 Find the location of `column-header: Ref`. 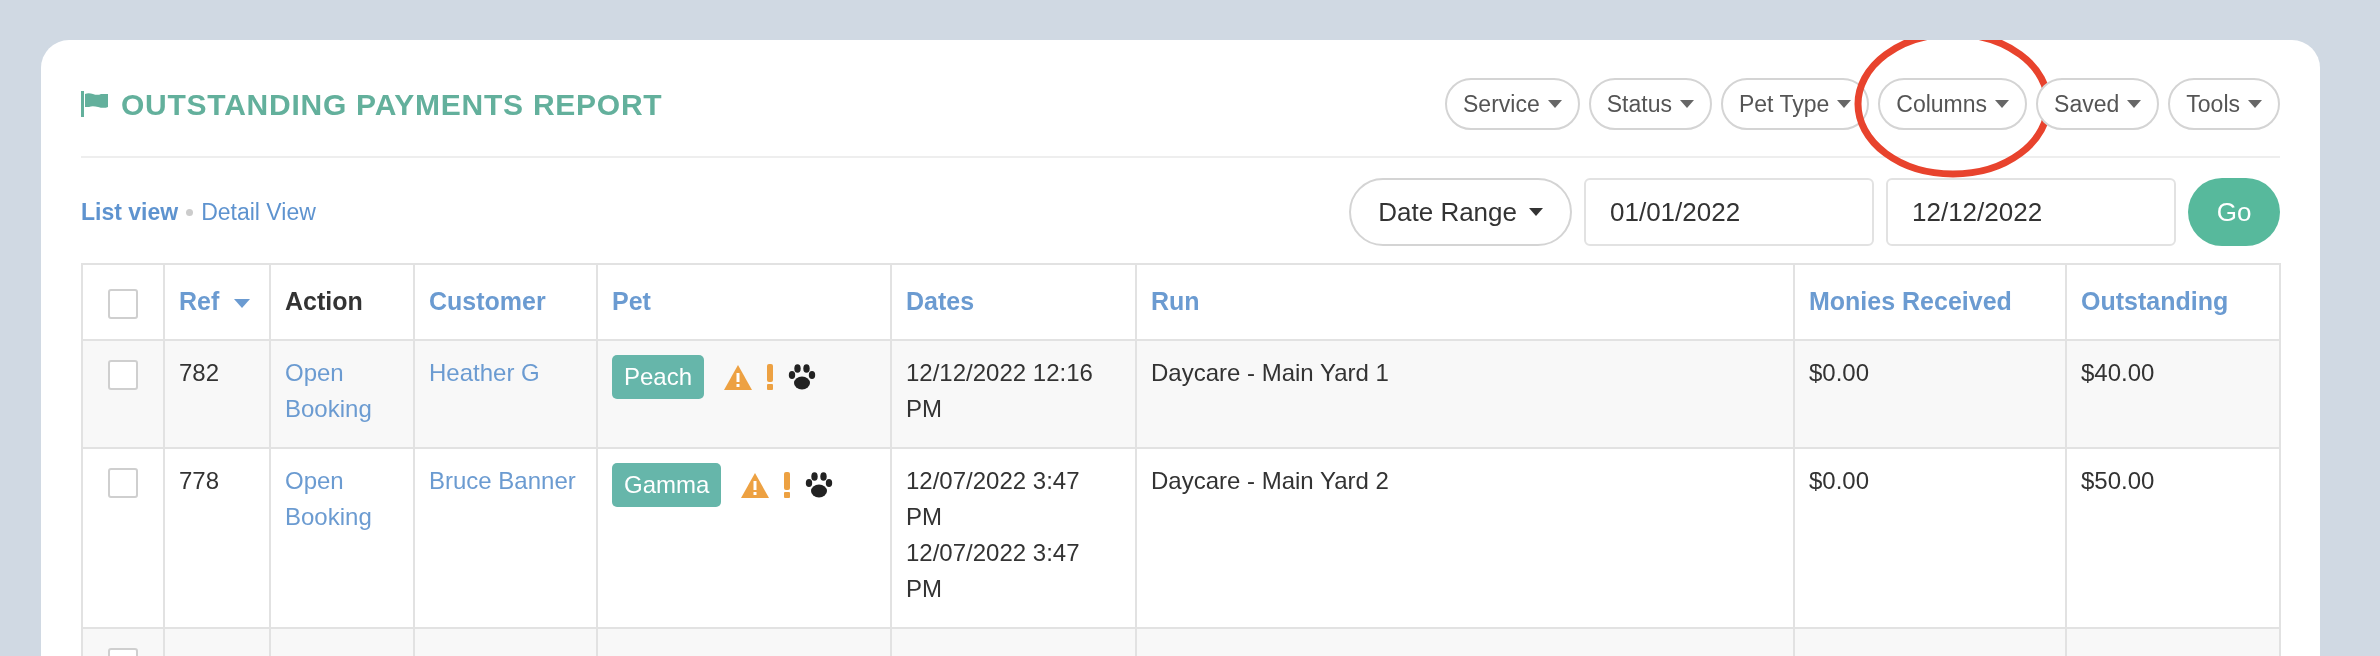

column-header: Ref is located at coordinates (199, 301).